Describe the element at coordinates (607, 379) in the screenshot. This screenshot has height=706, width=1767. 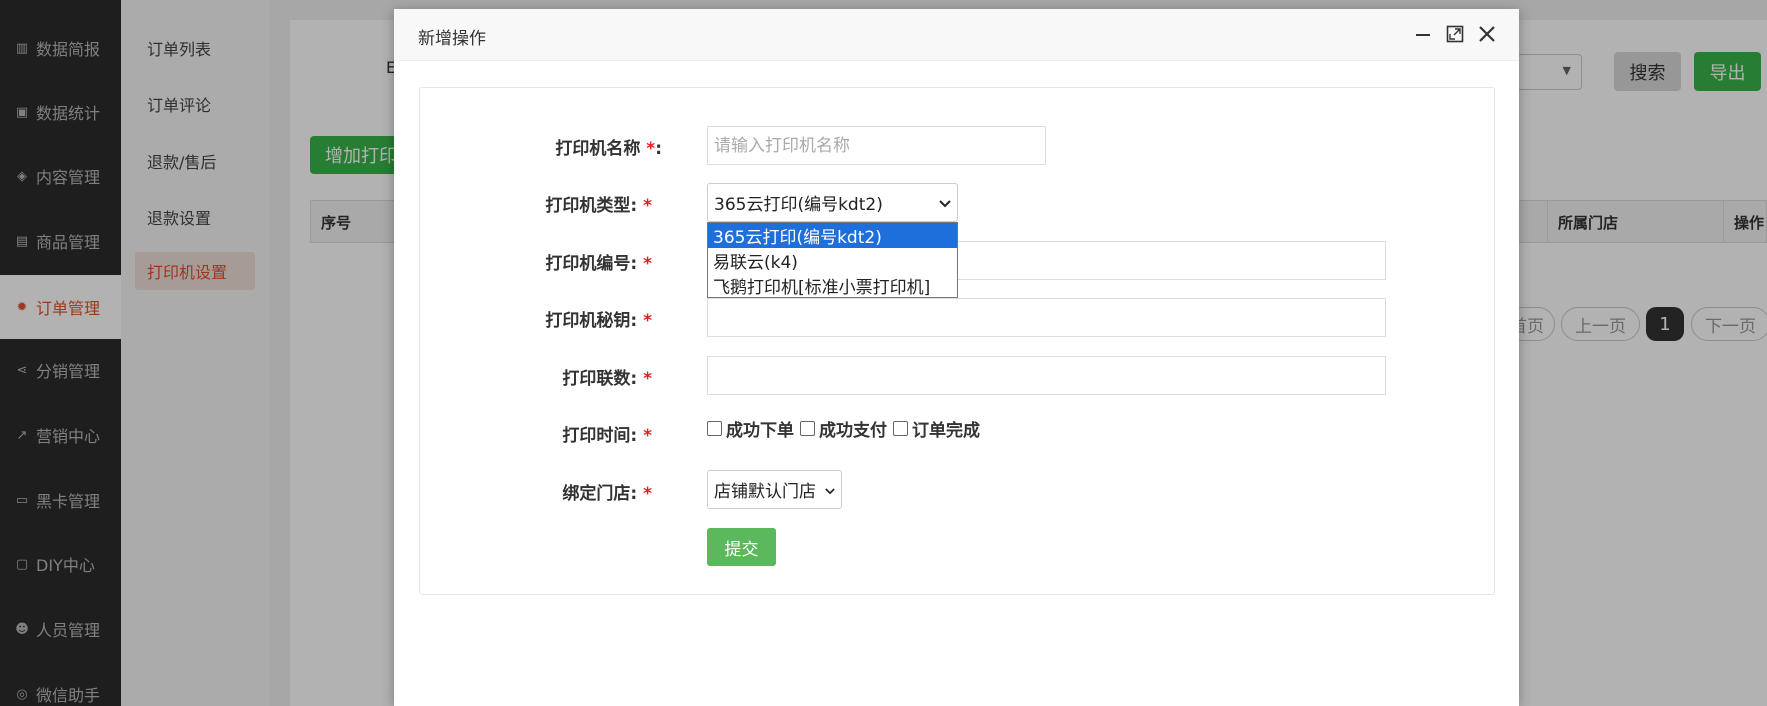
I see `print-copies-label: 打印联数: *` at that location.